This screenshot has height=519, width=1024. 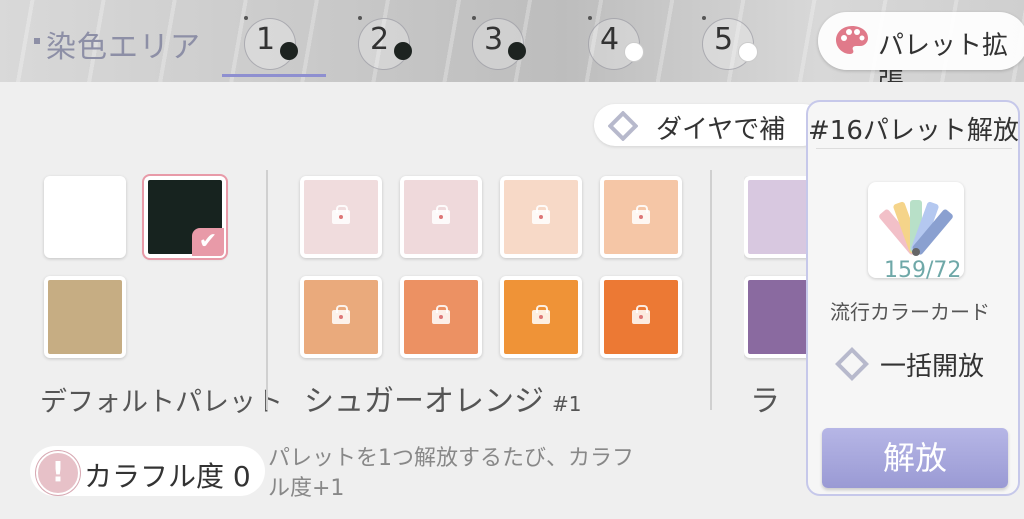 I want to click on colorful-label: カラフル度 0, so click(x=167, y=476).